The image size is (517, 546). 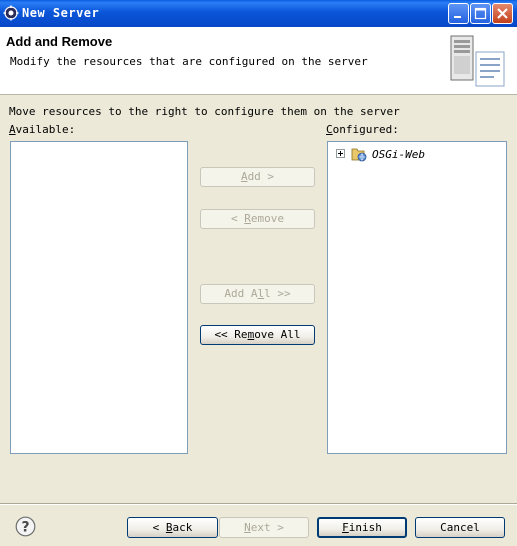 What do you see at coordinates (359, 155) in the screenshot?
I see `project-icon` at bounding box center [359, 155].